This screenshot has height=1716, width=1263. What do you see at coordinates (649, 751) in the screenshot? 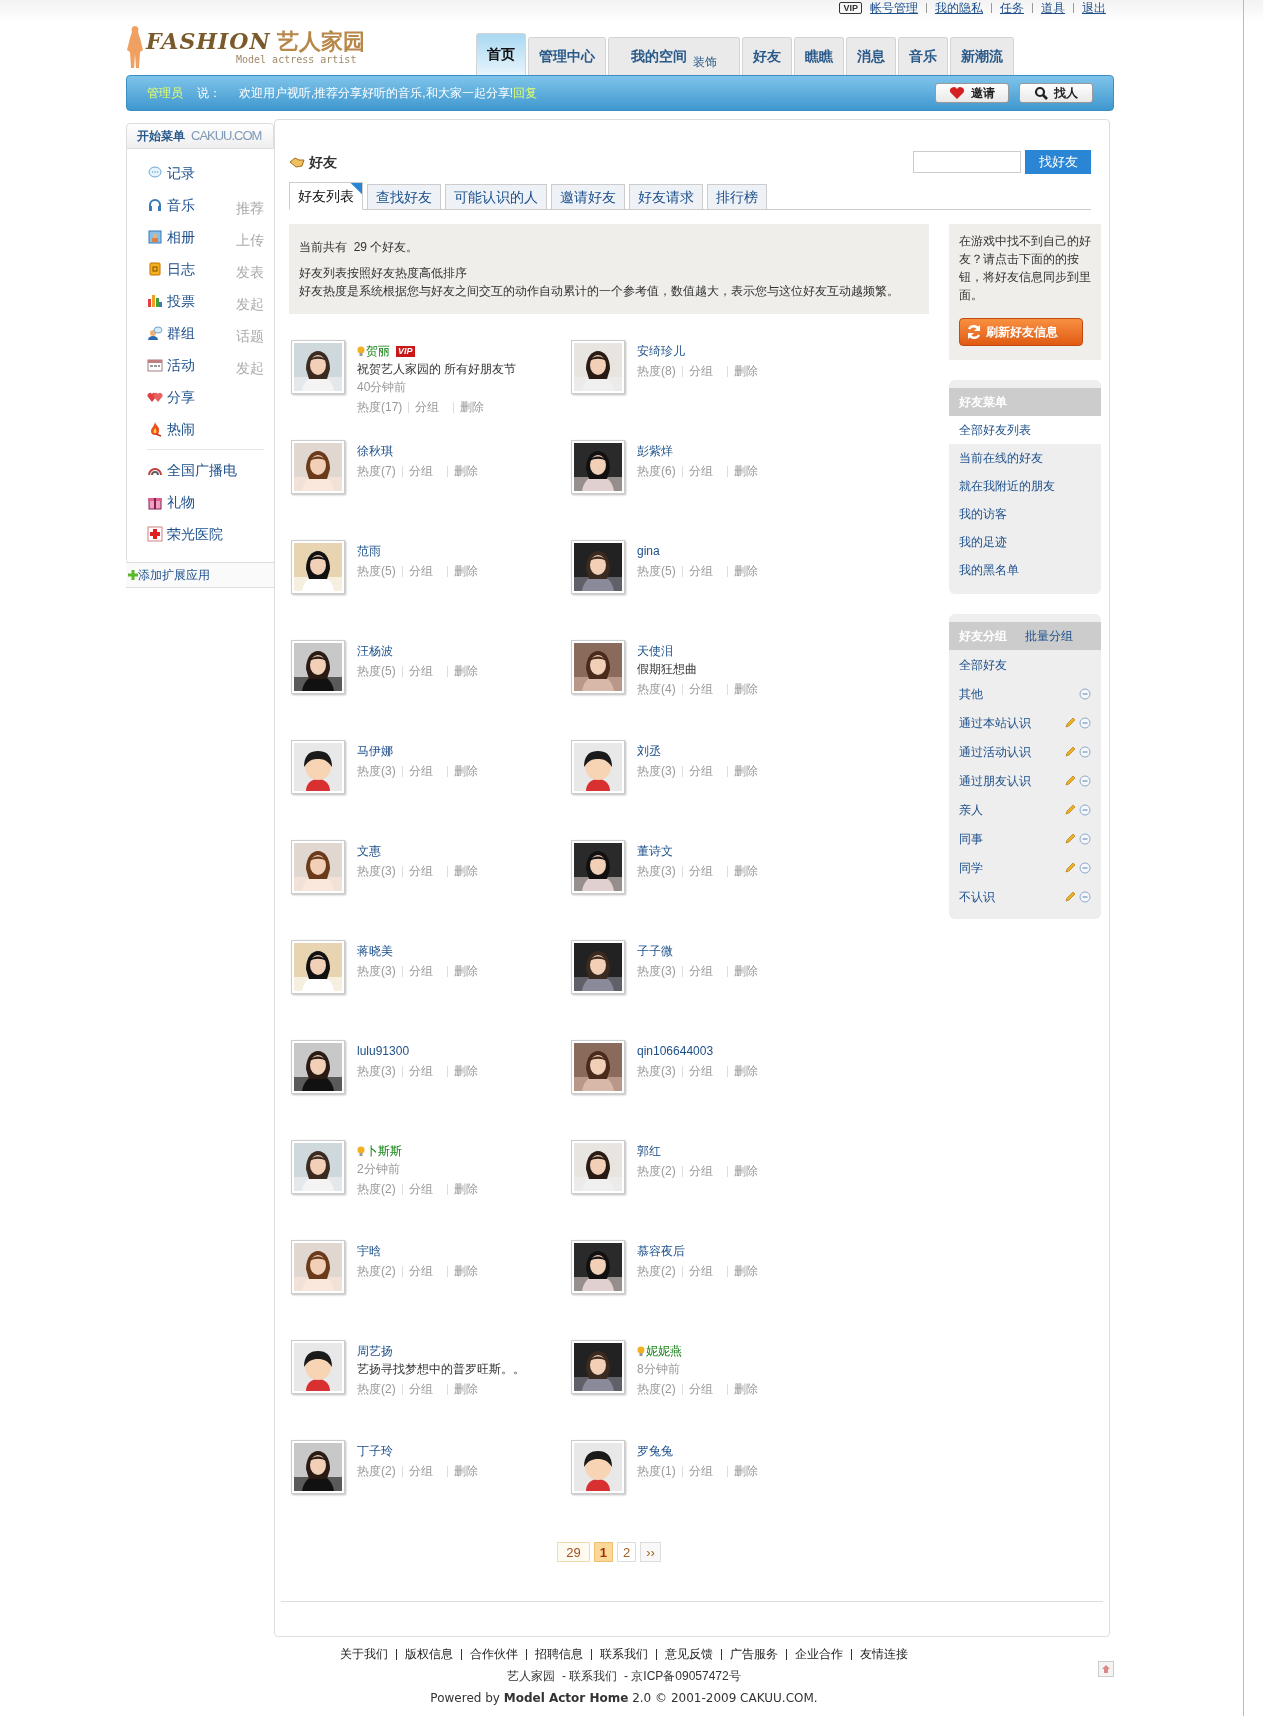
I see `friend-name: 刘丞` at bounding box center [649, 751].